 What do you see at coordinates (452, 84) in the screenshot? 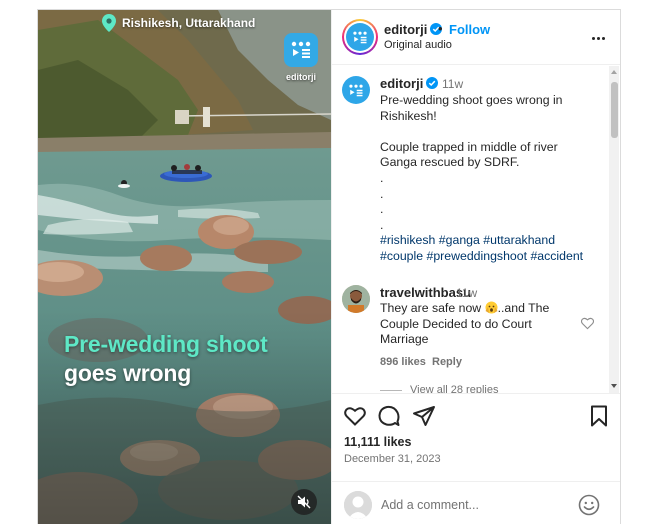
I see `caption-timestamp: 11w` at bounding box center [452, 84].